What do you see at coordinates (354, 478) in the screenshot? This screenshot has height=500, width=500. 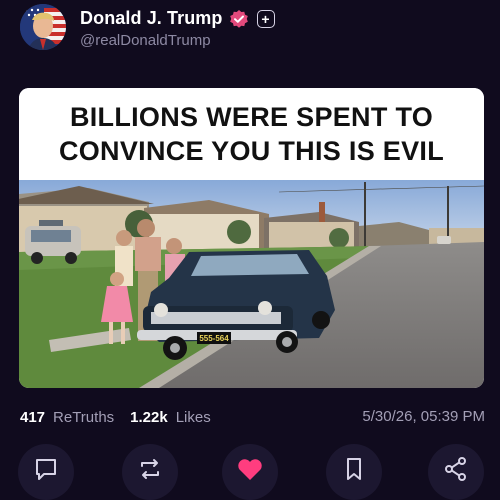 I see `bookmark-icon` at bounding box center [354, 478].